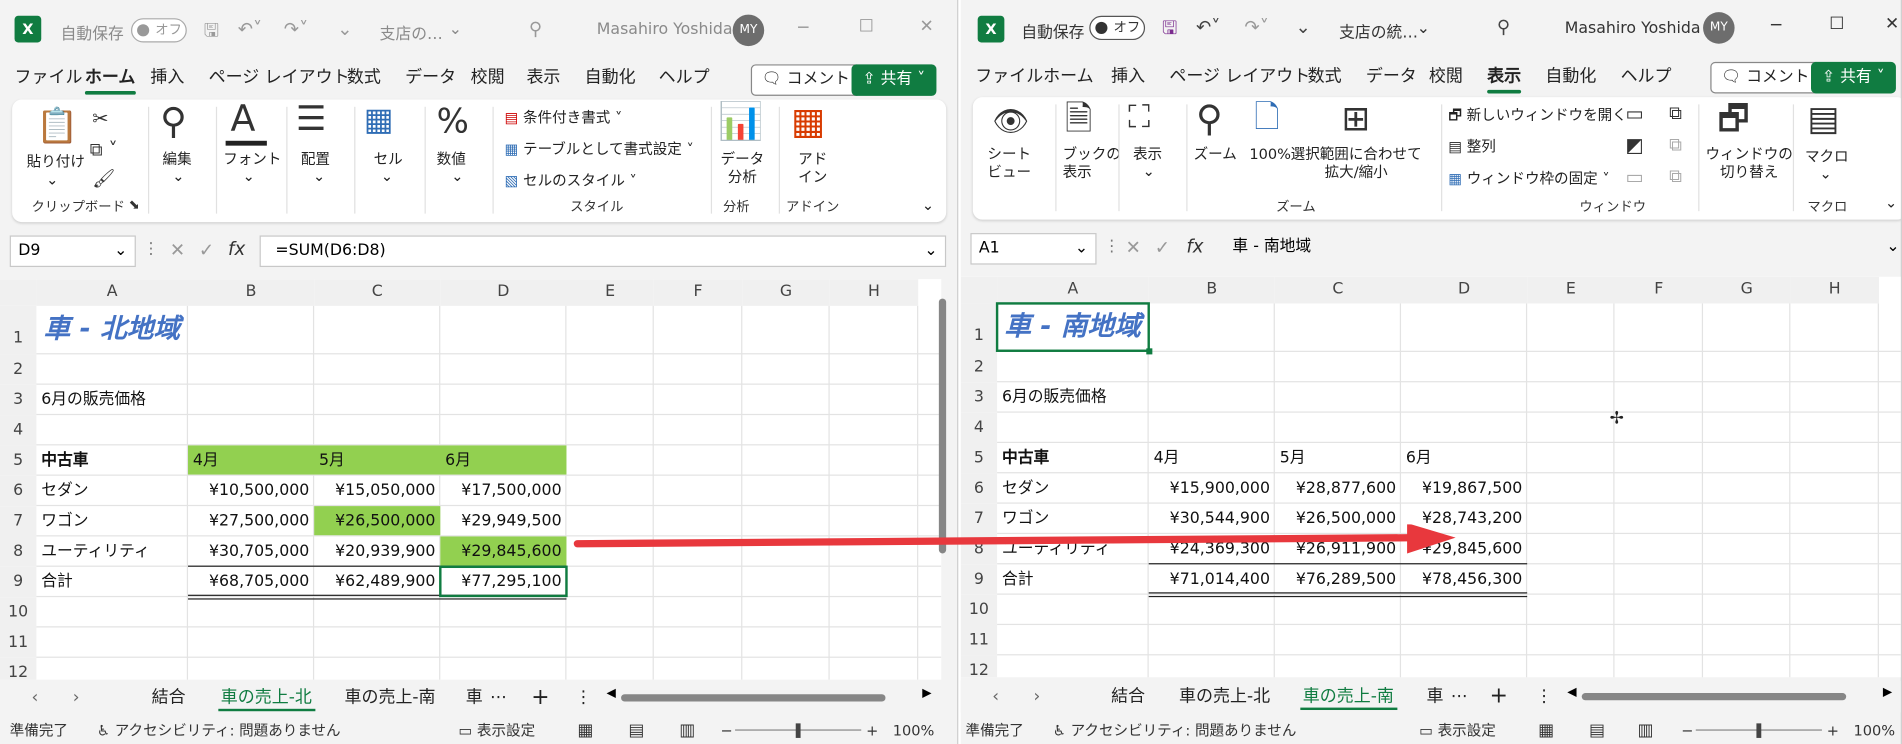  I want to click on zoom-button: ズーム, so click(1215, 155).